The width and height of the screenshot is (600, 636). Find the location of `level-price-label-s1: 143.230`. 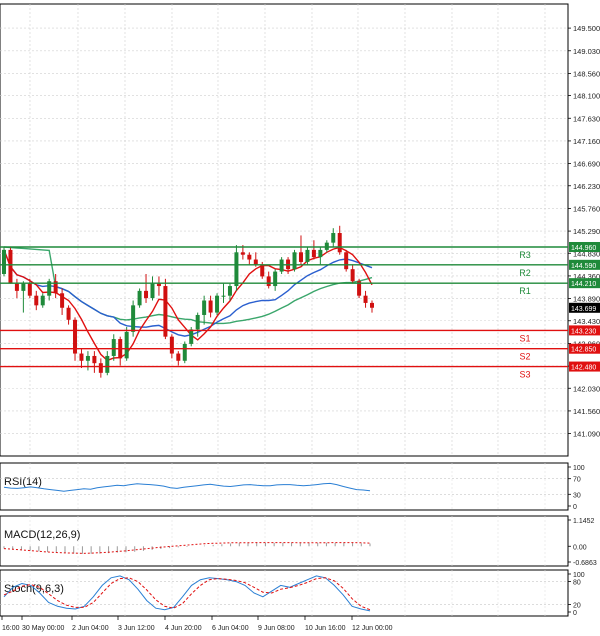

level-price-label-s1: 143.230 is located at coordinates (583, 331).